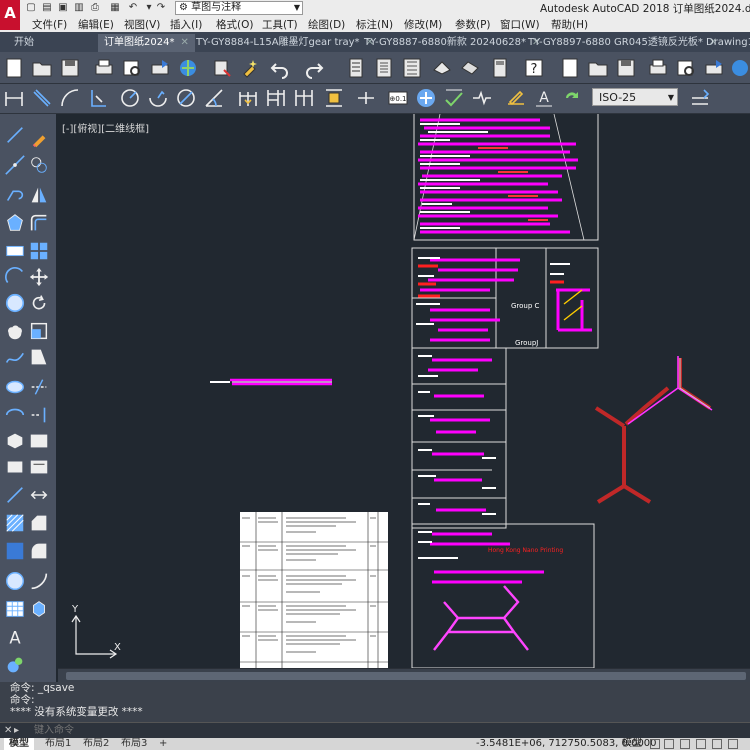  I want to click on menu-file: 文件(F), so click(49, 24).